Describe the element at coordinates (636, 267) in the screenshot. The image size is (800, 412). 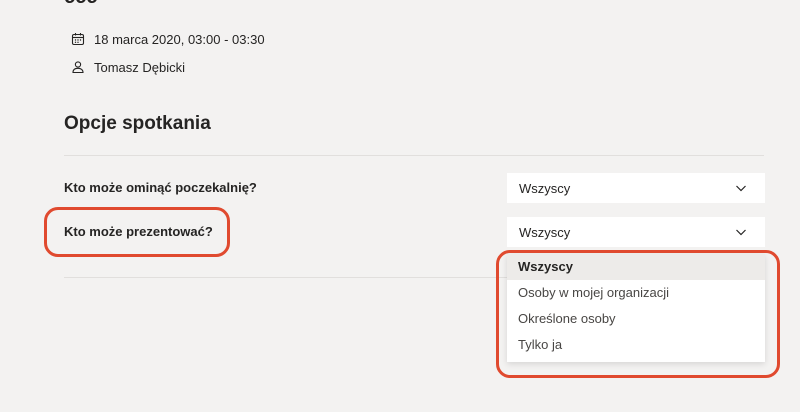
I see `menu-item-everyone: Wszyscy` at that location.